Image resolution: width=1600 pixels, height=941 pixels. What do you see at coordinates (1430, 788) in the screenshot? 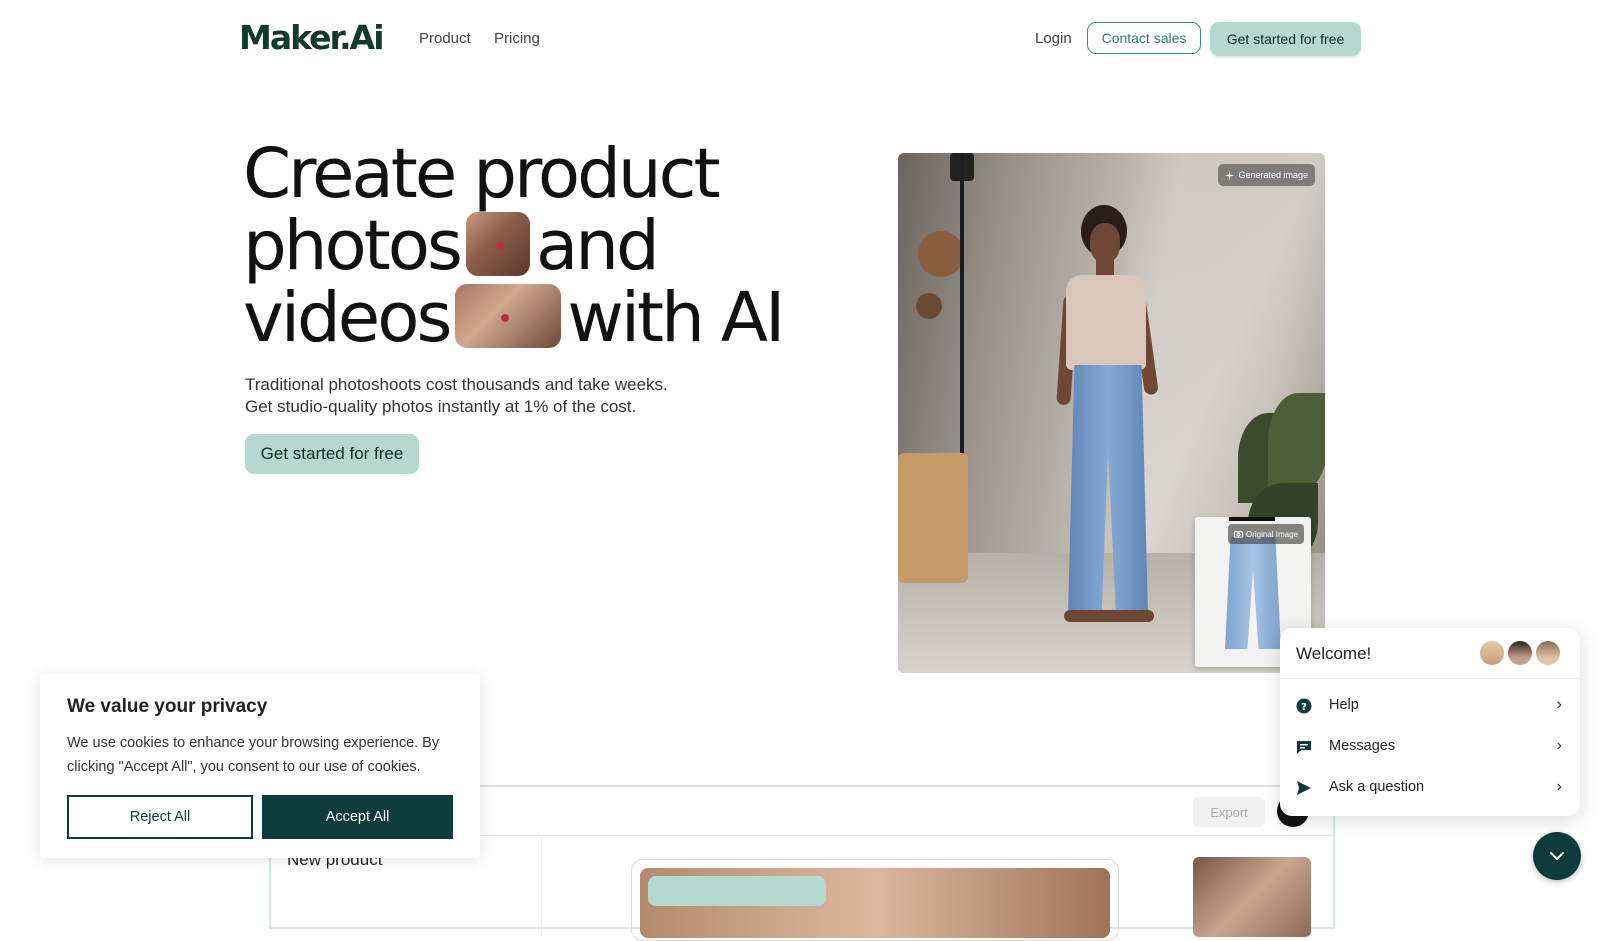
I see `chat-item-ask-question: Ask a question ›` at bounding box center [1430, 788].